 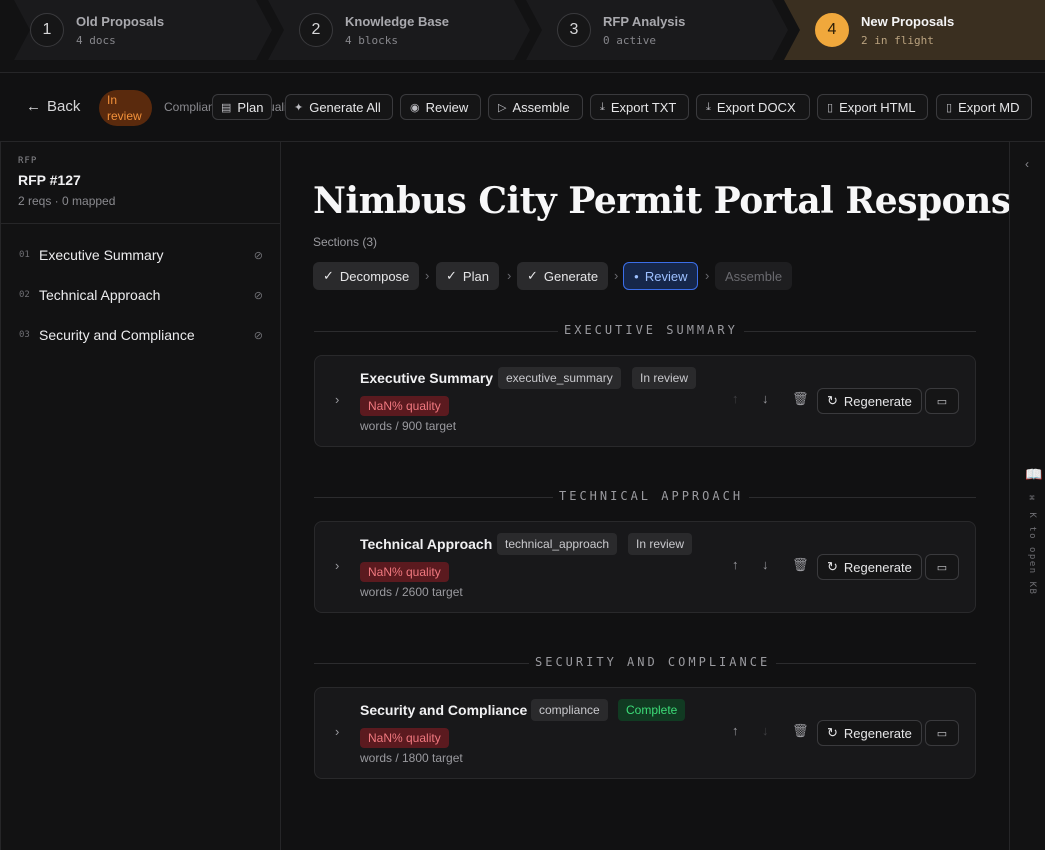 I want to click on step-title: Old Proposals, so click(x=120, y=21).